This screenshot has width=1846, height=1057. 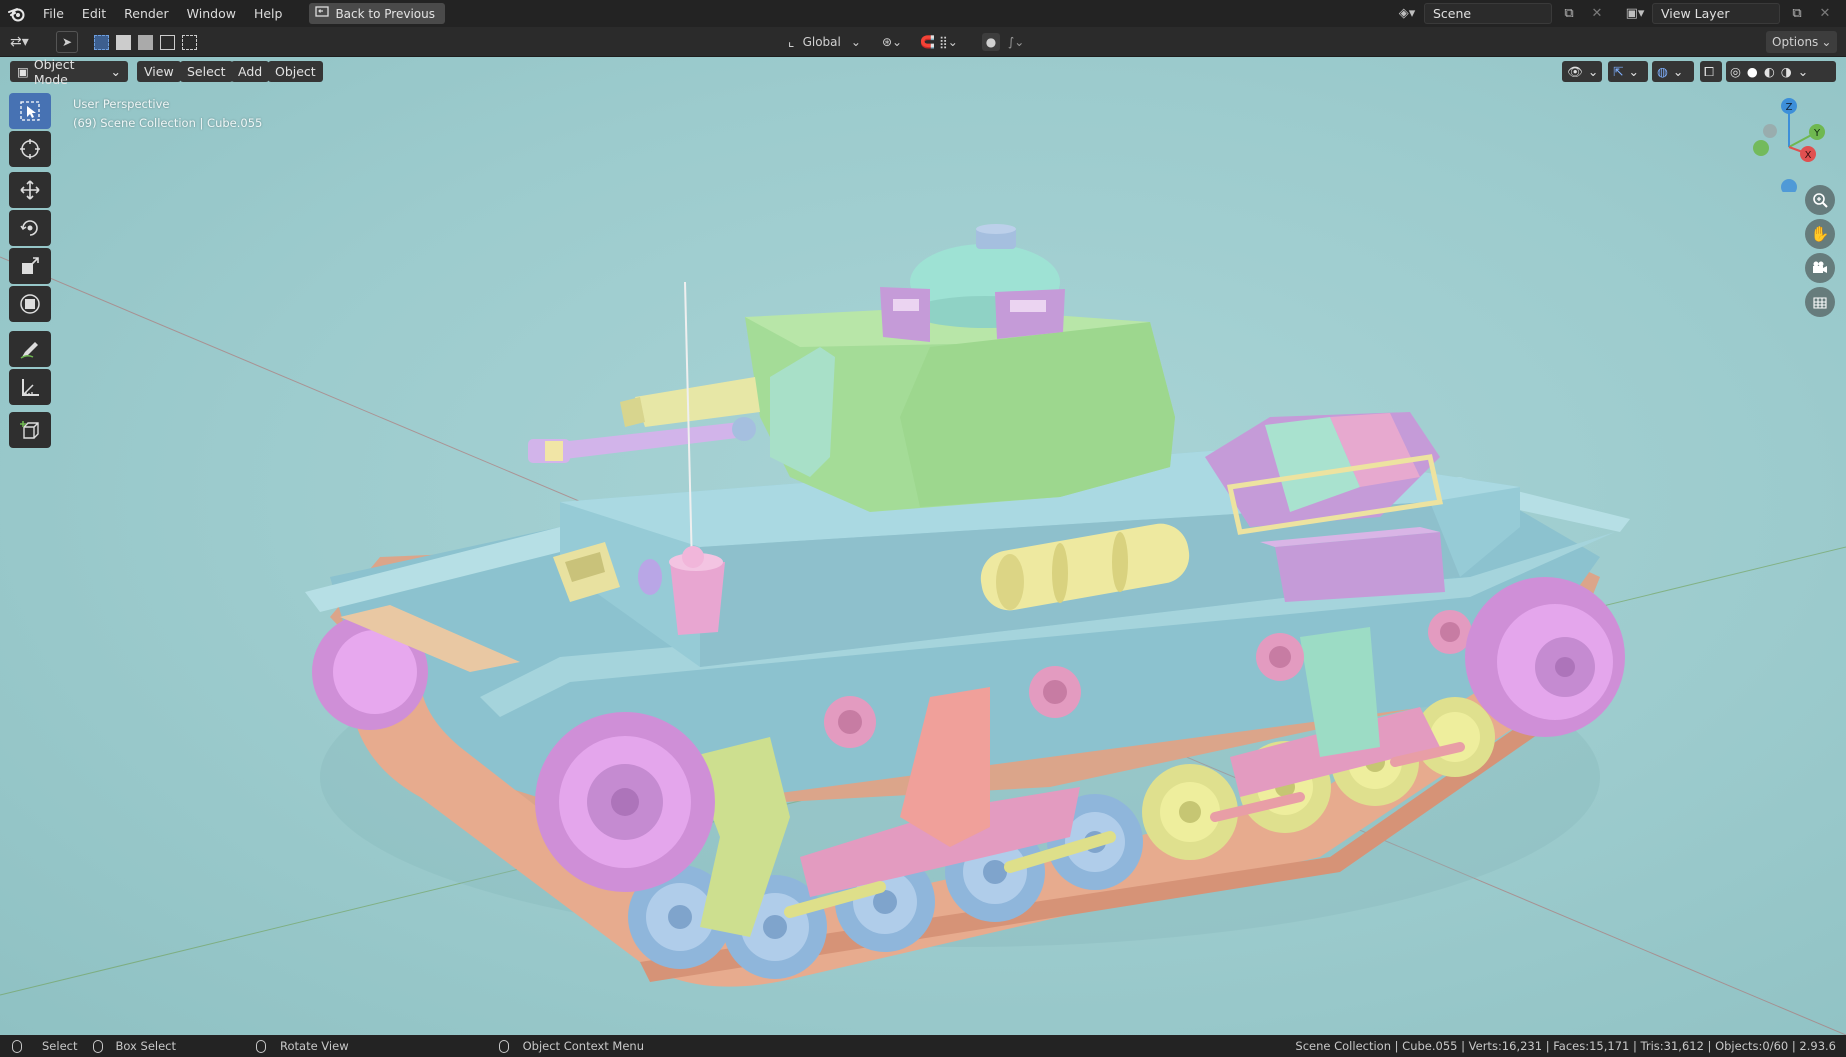 I want to click on y-axis-label: Y, so click(x=1817, y=133).